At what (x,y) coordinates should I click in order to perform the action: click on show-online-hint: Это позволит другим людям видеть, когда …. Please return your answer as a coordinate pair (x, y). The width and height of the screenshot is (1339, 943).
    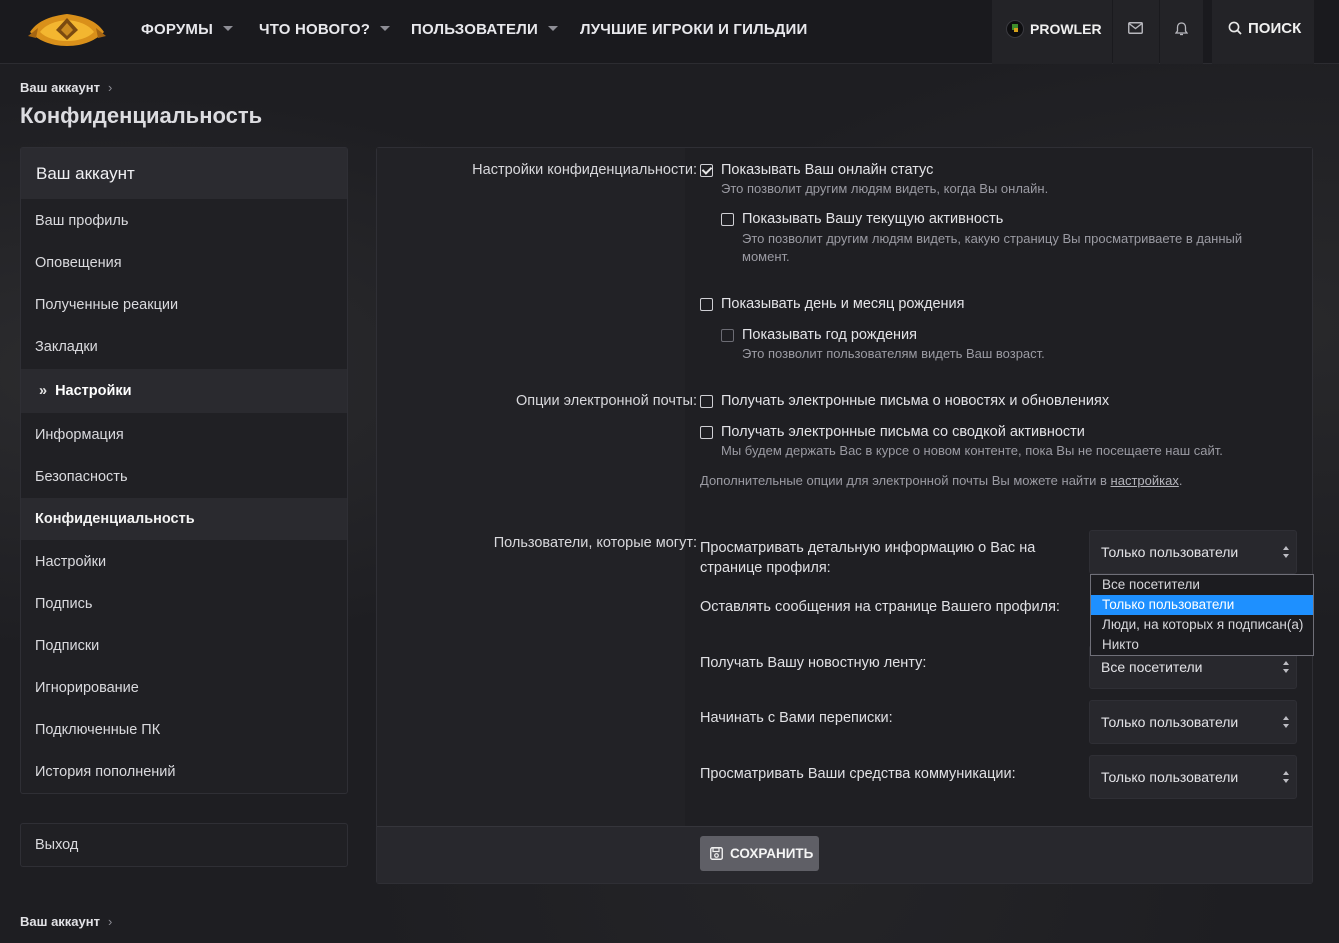
    Looking at the image, I should click on (885, 188).